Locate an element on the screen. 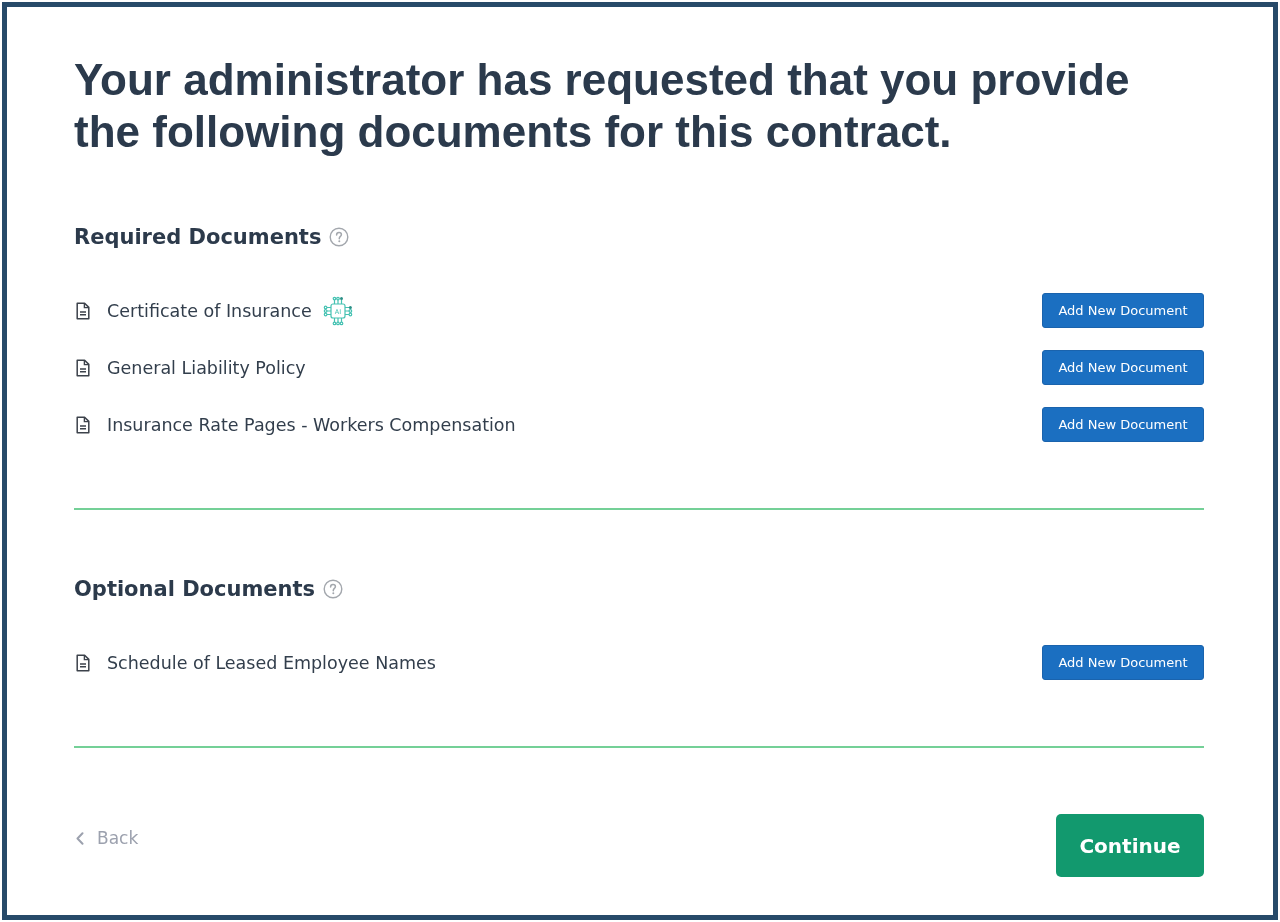 This screenshot has height=922, width=1280. page-heading: Your administrator has requested that you provide the following documents for this contract. is located at coordinates (602, 106).